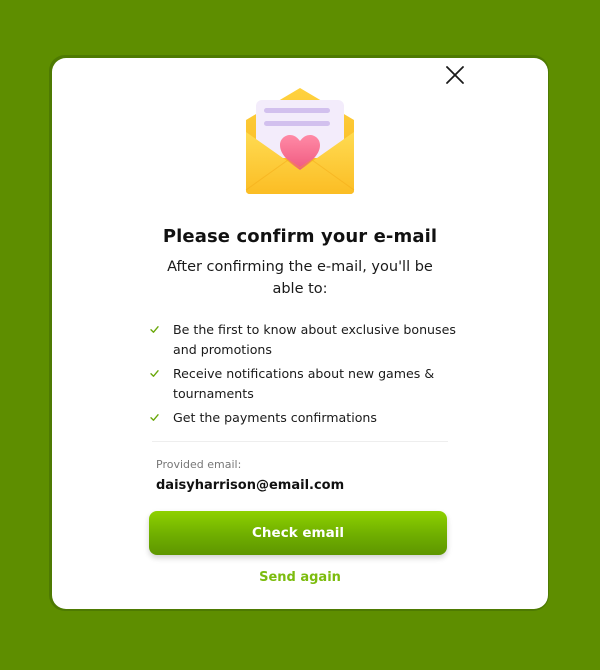 This screenshot has height=670, width=600. I want to click on close-button, so click(455, 75).